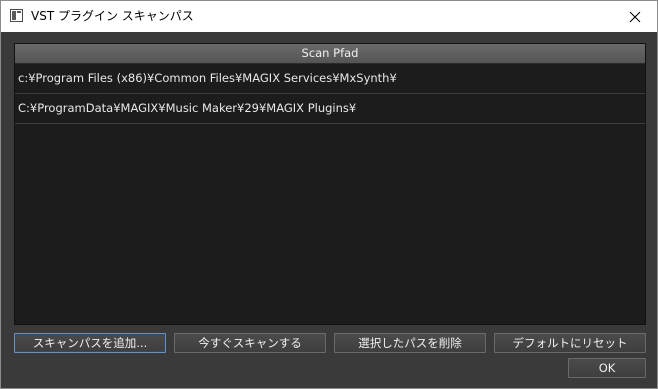 The height and width of the screenshot is (389, 658). I want to click on ok-button: OK, so click(607, 368).